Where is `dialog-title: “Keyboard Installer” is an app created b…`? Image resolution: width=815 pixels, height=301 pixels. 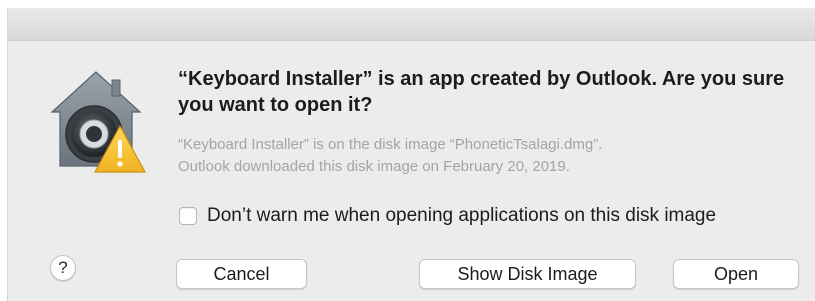 dialog-title: “Keyboard Installer” is an app created b… is located at coordinates (481, 92).